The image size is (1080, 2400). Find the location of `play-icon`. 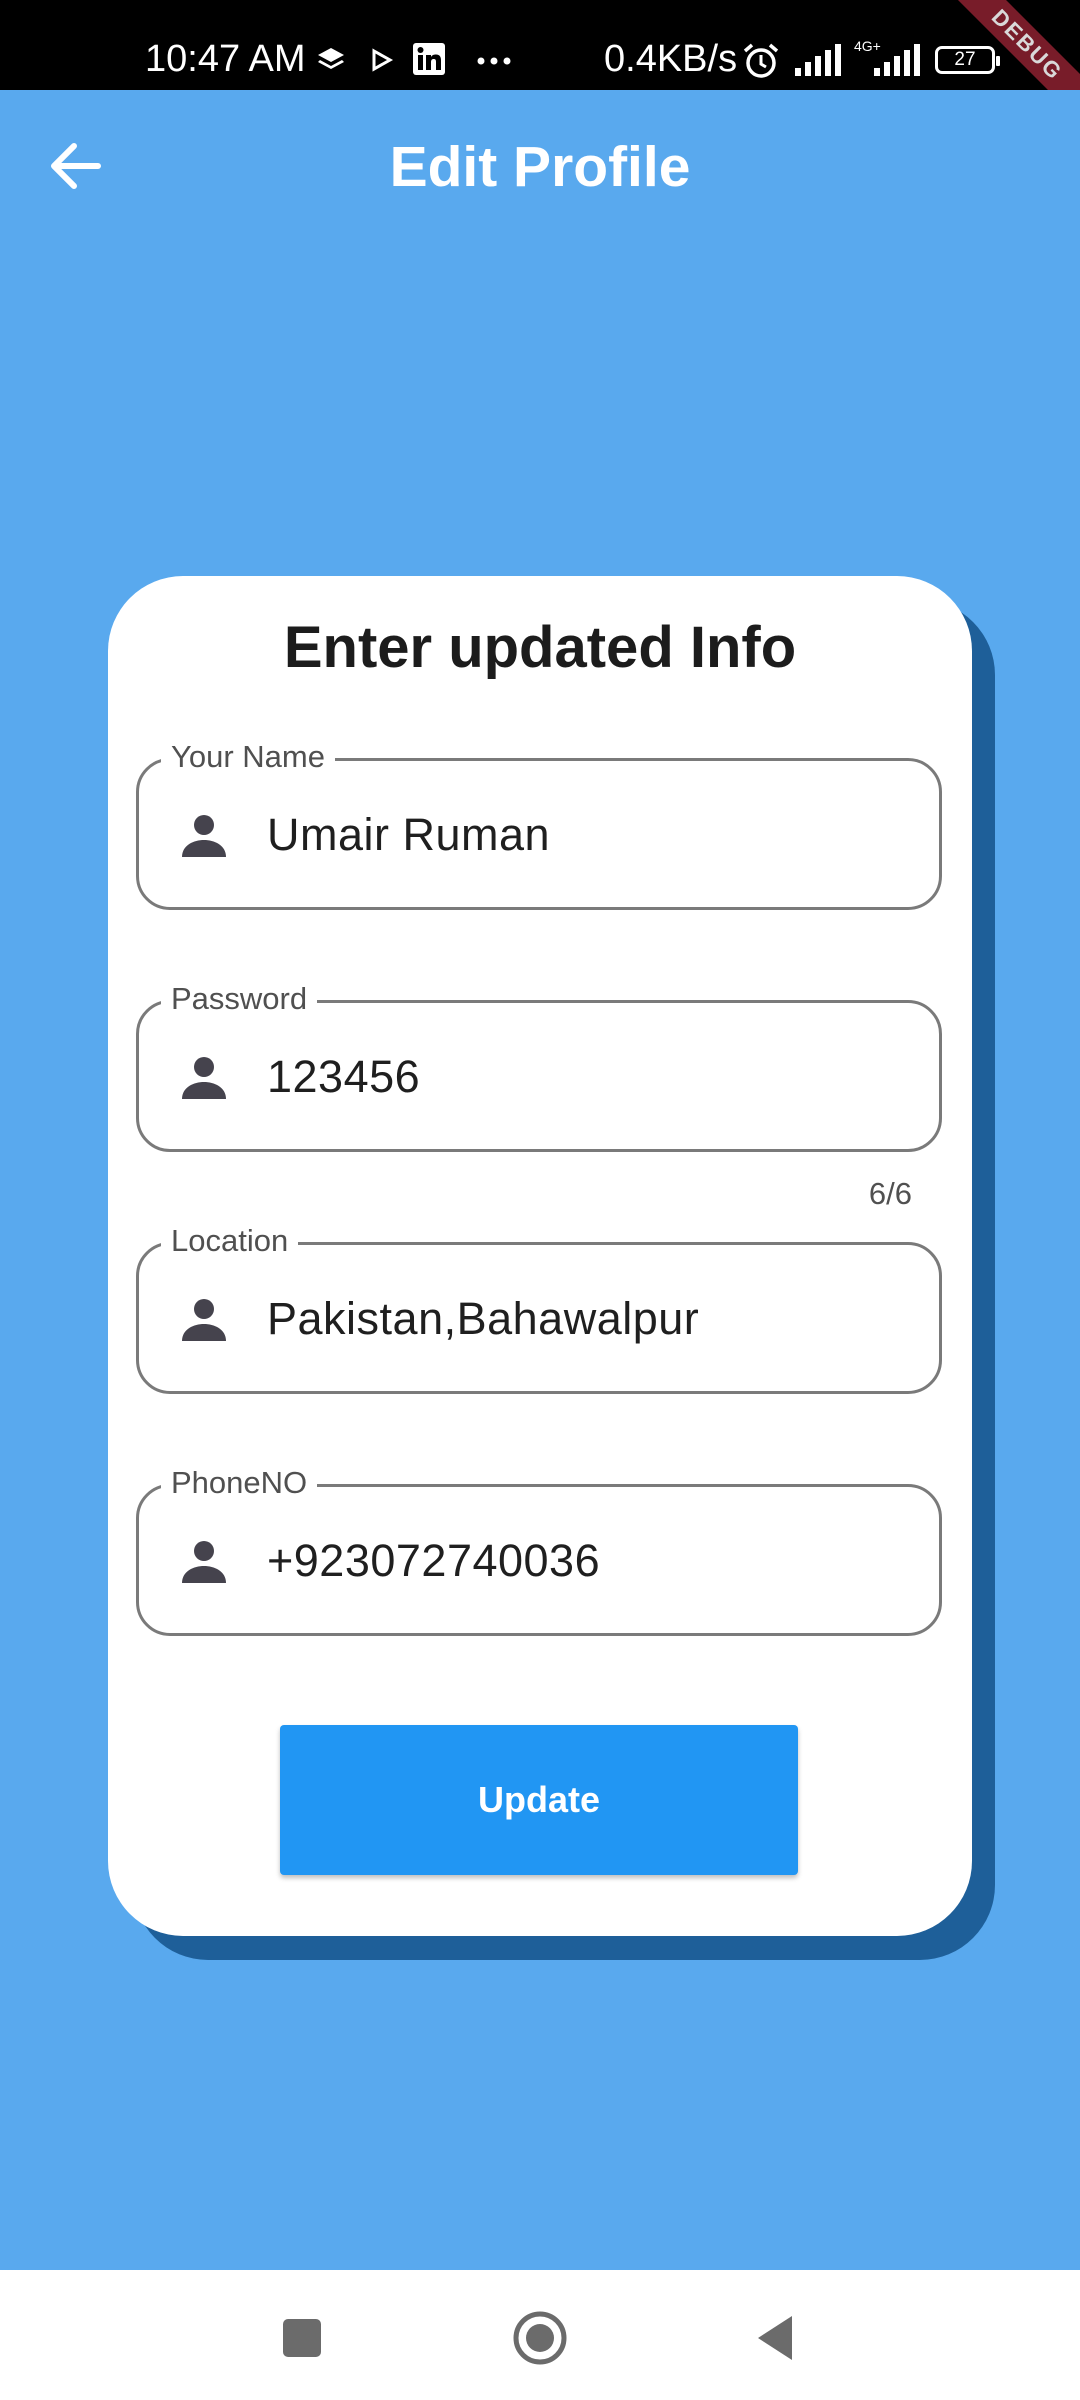

play-icon is located at coordinates (383, 60).